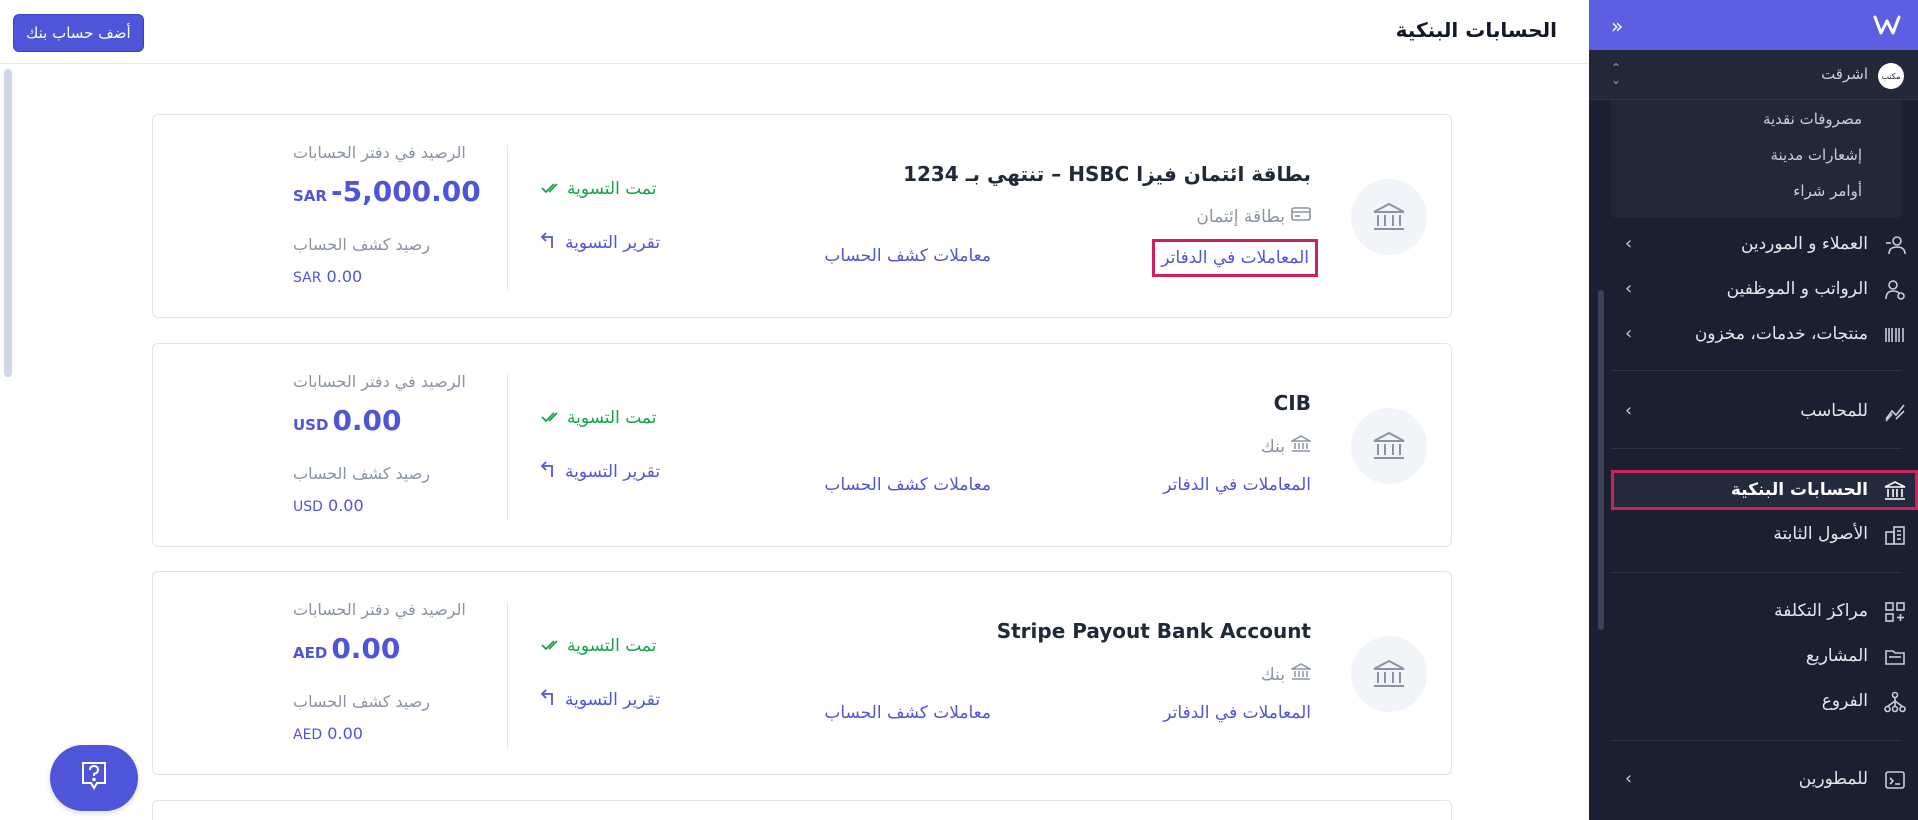 The image size is (1918, 820). Describe the element at coordinates (1107, 174) in the screenshot. I see `account-name: بطاقة ائتمان فيزا HSBC – تنتهي بـ 1234` at that location.